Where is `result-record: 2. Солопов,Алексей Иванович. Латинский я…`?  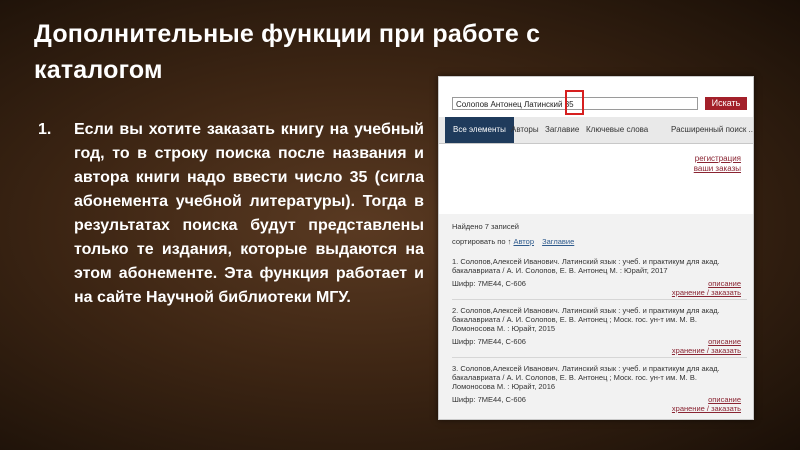 result-record: 2. Солопов,Алексей Иванович. Латинский я… is located at coordinates (599, 330).